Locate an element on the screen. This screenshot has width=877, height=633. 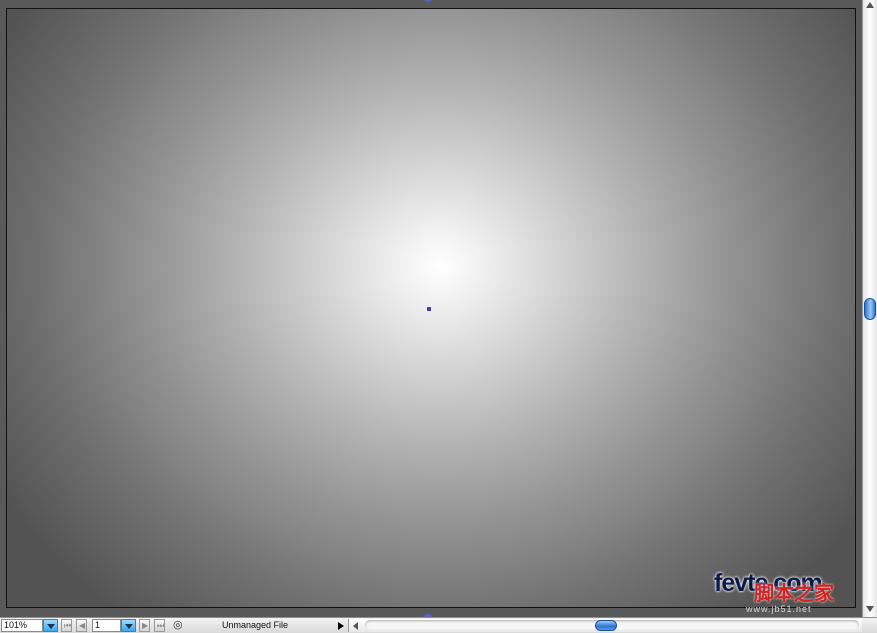
zoom-level-field: 101% is located at coordinates (22, 625).